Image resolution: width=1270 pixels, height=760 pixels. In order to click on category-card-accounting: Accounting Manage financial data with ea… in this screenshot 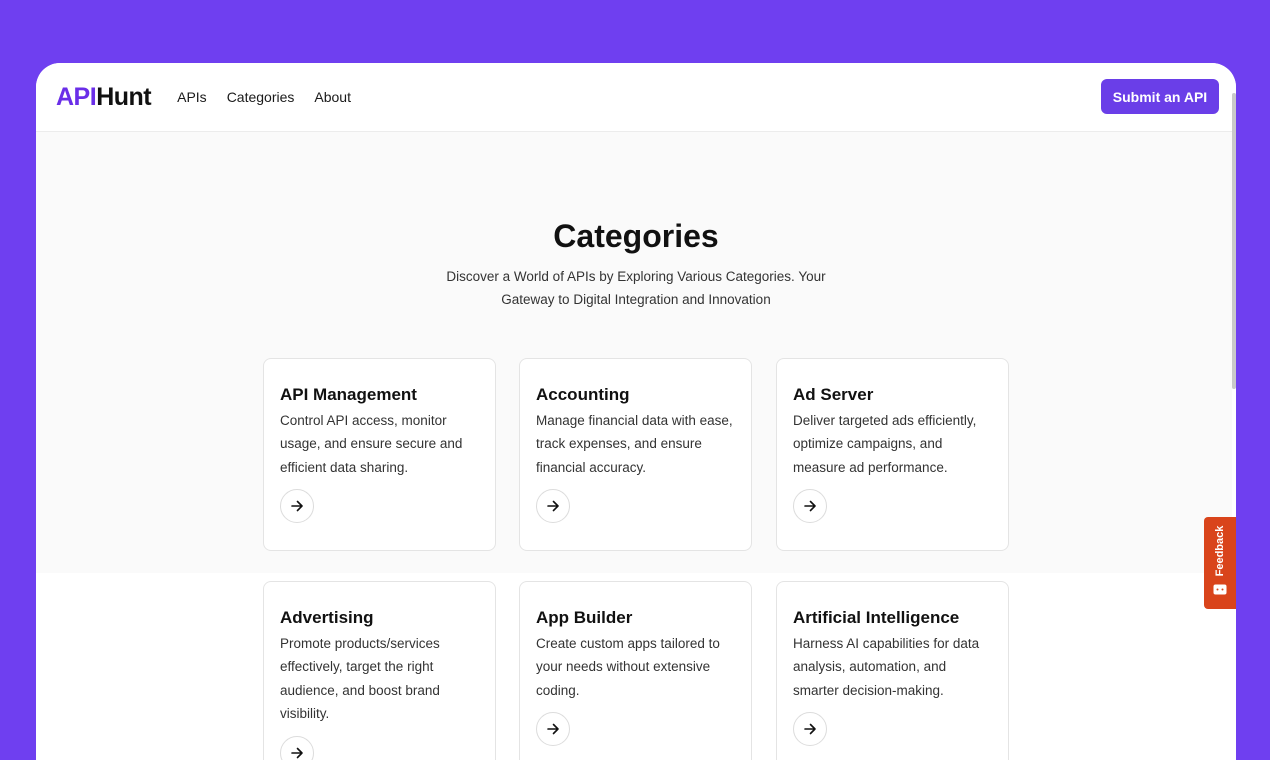, I will do `click(635, 454)`.